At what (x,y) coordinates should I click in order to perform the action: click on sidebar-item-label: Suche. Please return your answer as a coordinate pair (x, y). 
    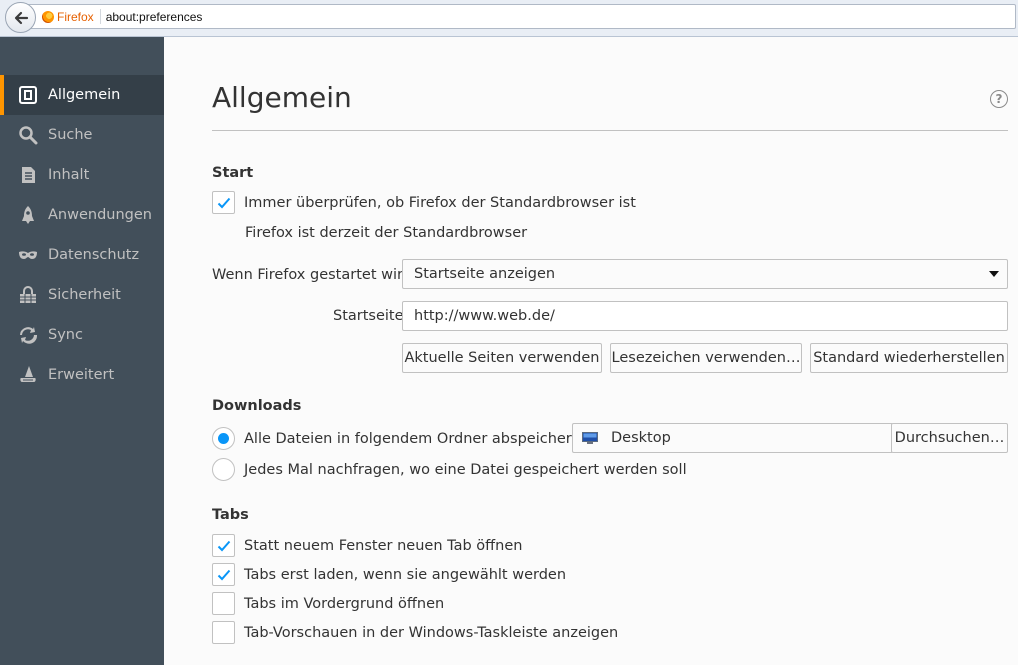
    Looking at the image, I should click on (70, 135).